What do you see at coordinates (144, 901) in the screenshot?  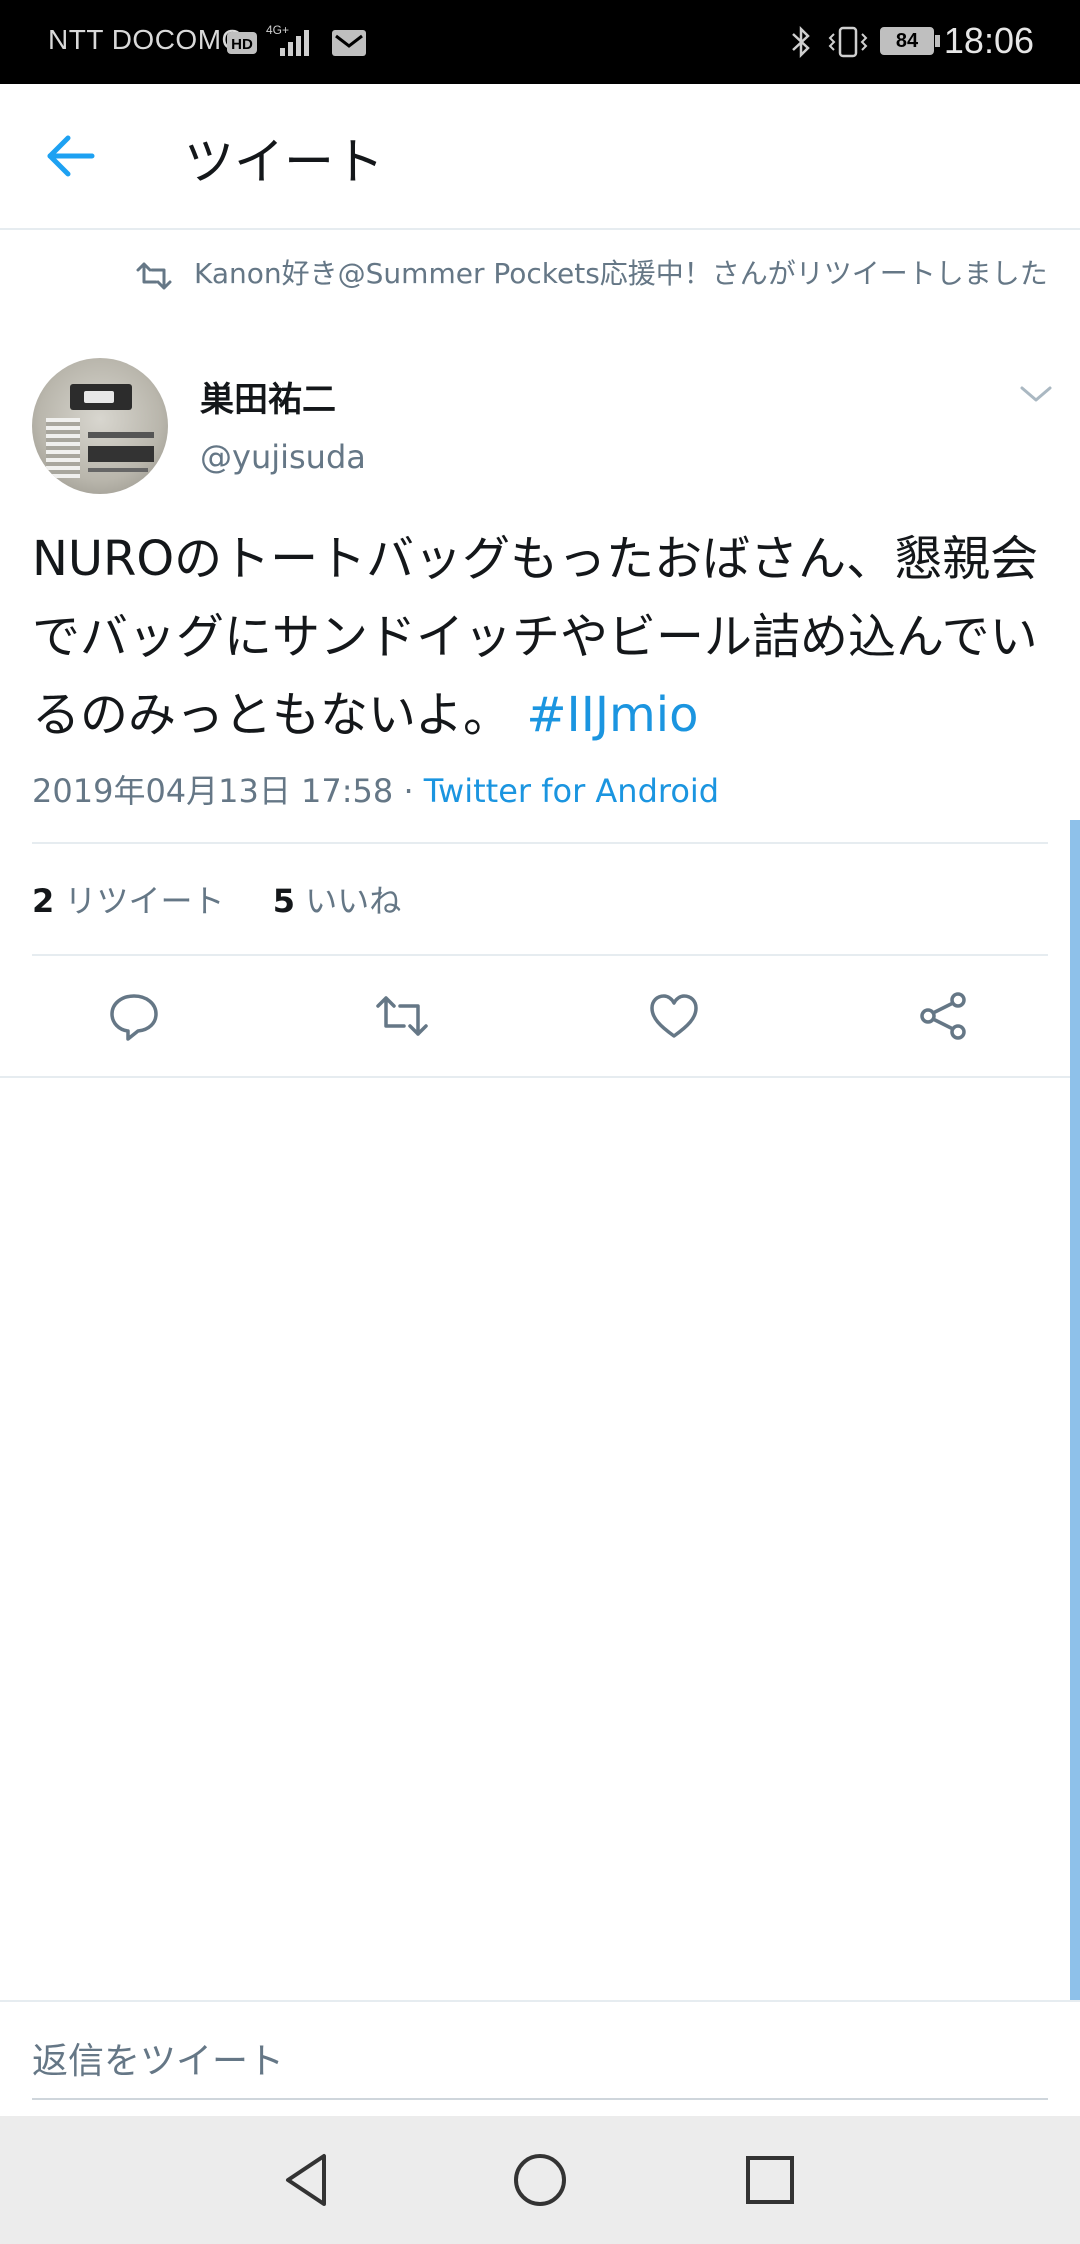 I see `retweet-stat-label: リツイート` at bounding box center [144, 901].